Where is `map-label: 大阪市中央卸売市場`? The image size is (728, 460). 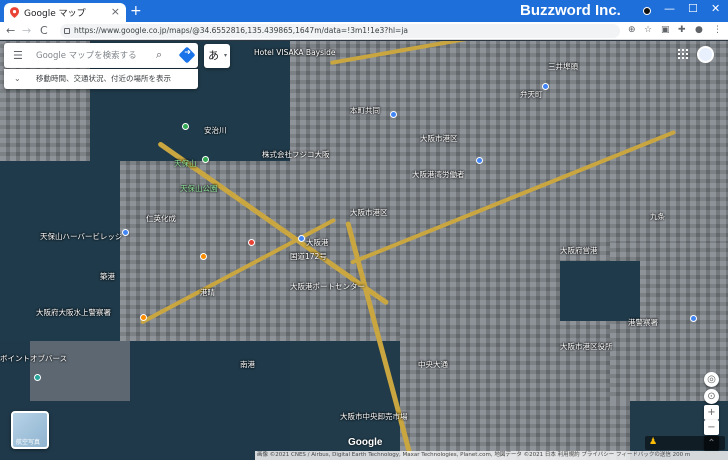 map-label: 大阪市中央卸売市場 is located at coordinates (374, 416).